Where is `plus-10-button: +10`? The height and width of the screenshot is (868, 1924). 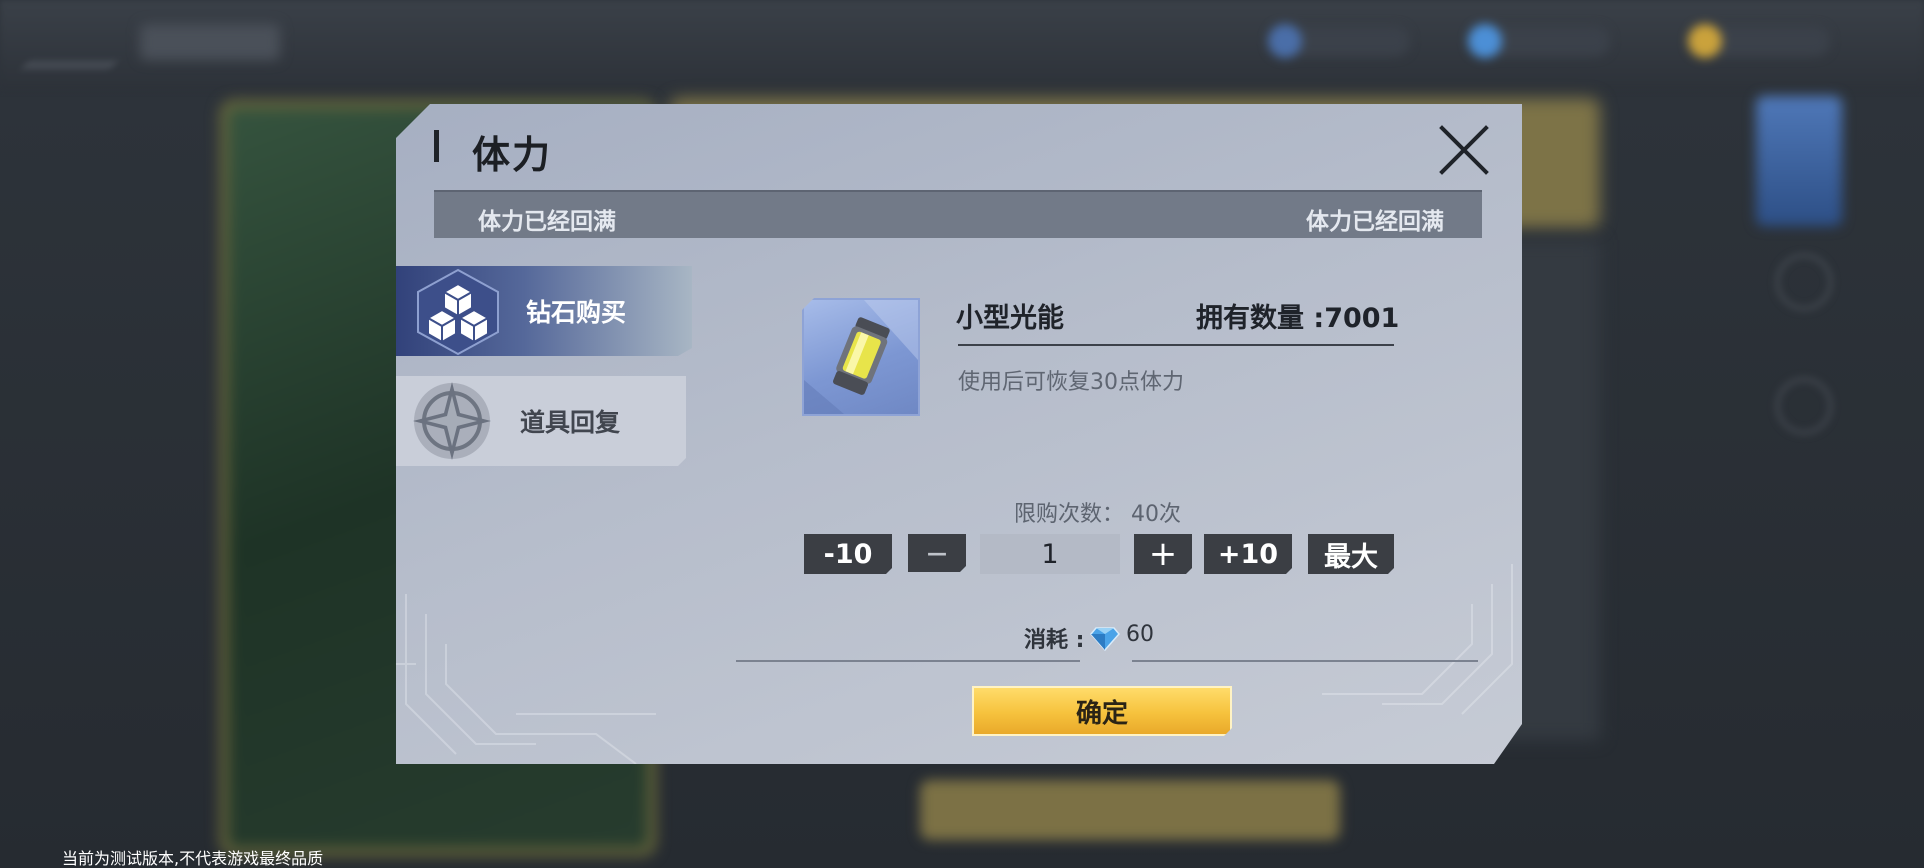
plus-10-button: +10 is located at coordinates (1248, 554).